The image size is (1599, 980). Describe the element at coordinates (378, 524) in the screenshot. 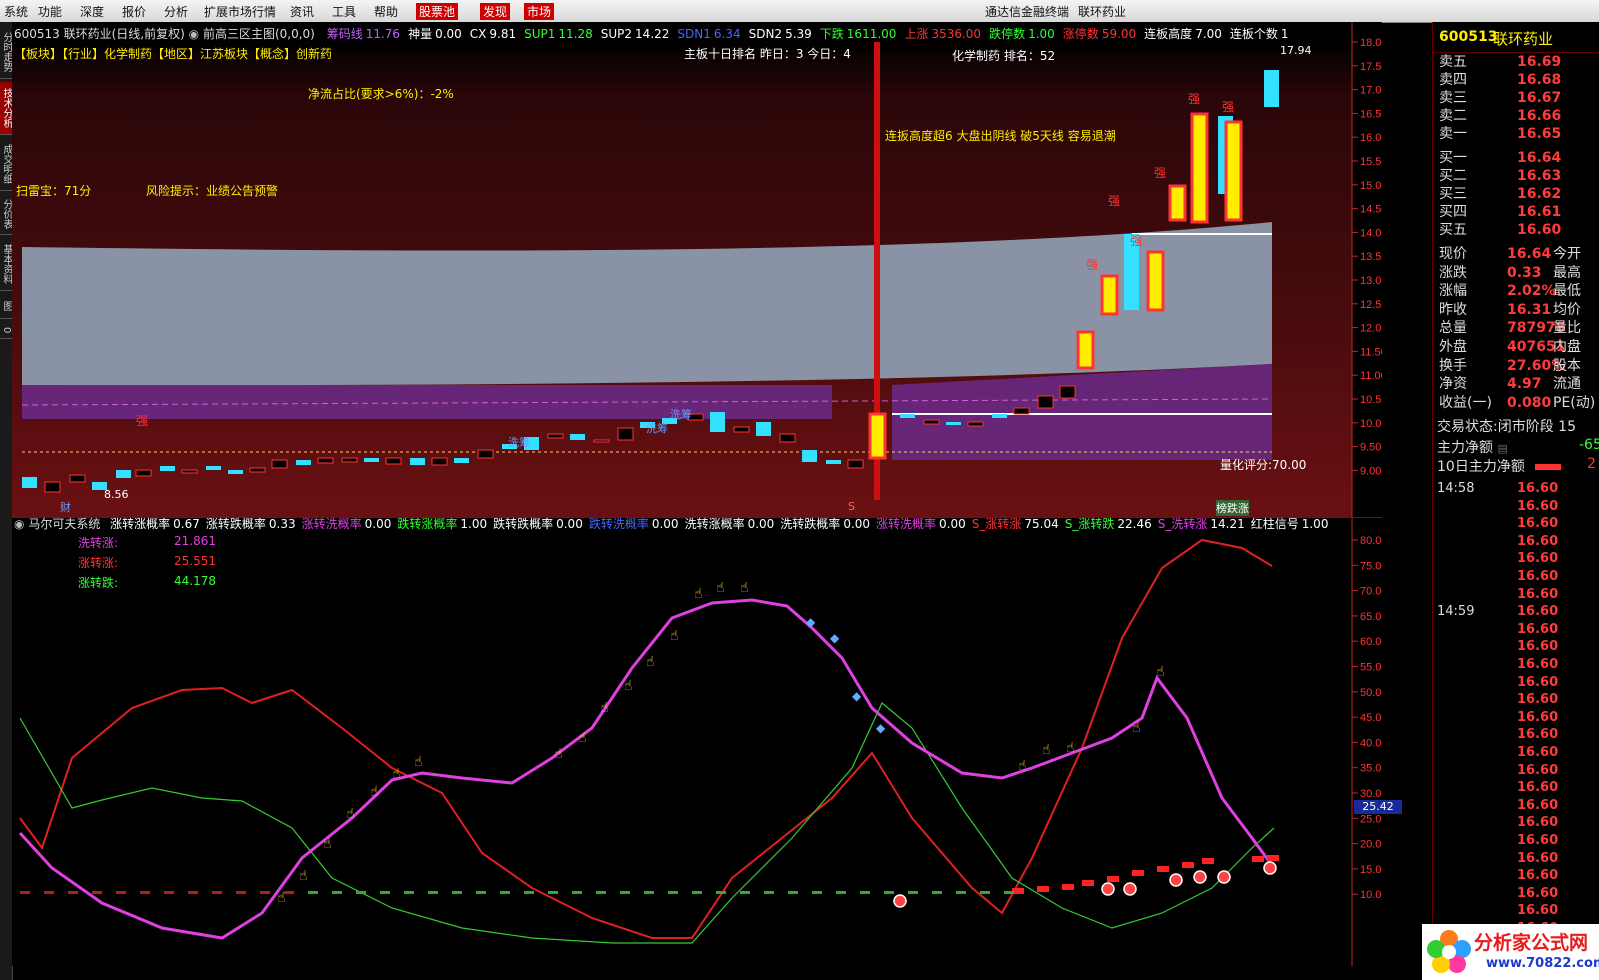

I see `sub-header-value: 0.00` at that location.